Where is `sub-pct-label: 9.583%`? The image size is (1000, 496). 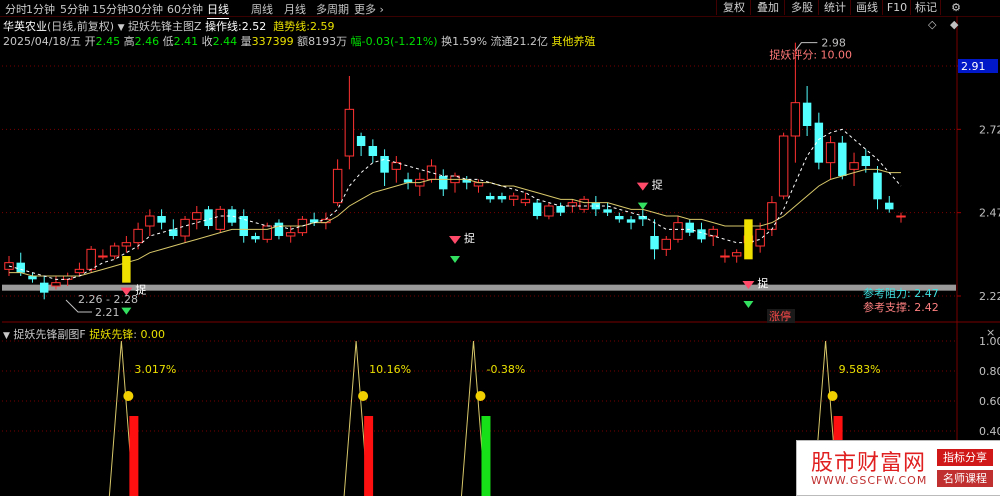 sub-pct-label: 9.583% is located at coordinates (860, 369).